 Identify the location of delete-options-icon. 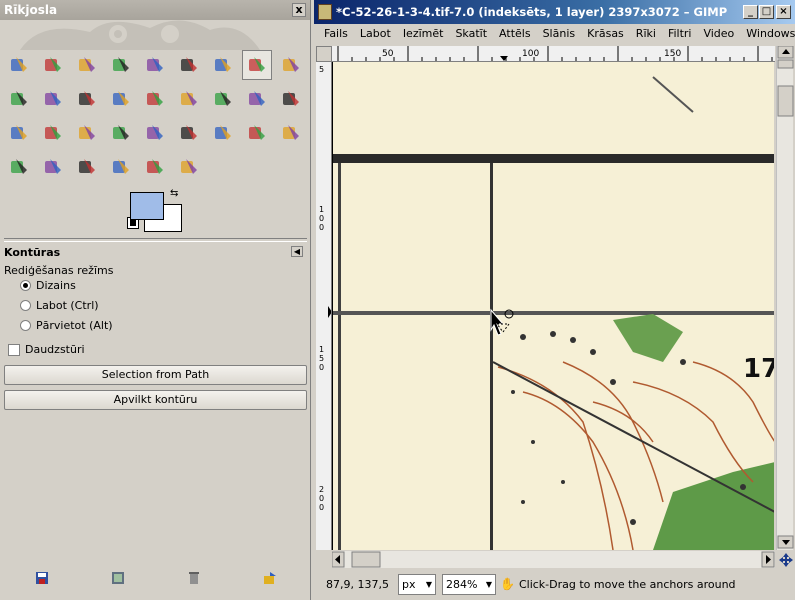
(194, 578).